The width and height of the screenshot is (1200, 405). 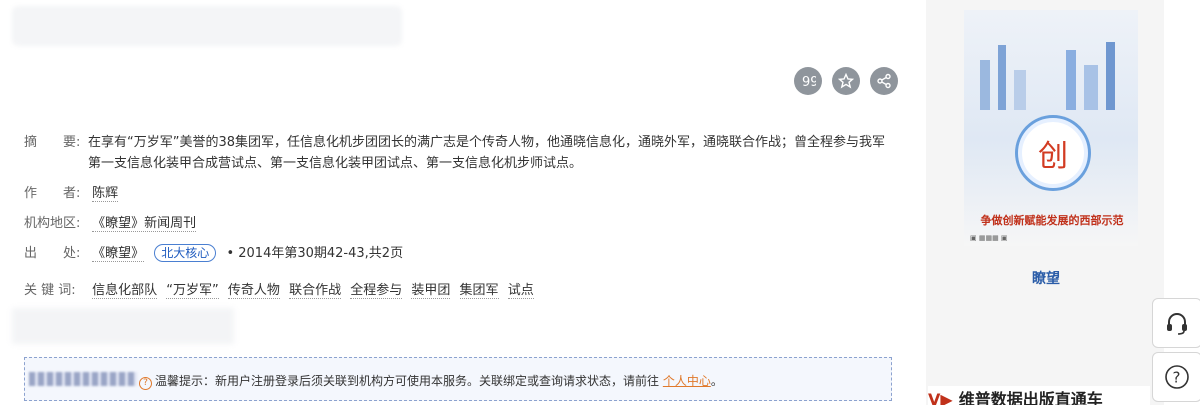 I want to click on keyword-link: “万岁军”, so click(x=192, y=291).